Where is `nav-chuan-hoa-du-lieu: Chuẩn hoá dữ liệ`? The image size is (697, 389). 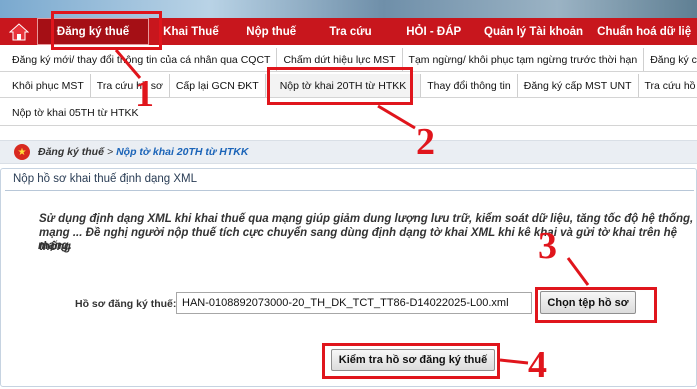 nav-chuan-hoa-du-lieu: Chuẩn hoá dữ liệ is located at coordinates (644, 31).